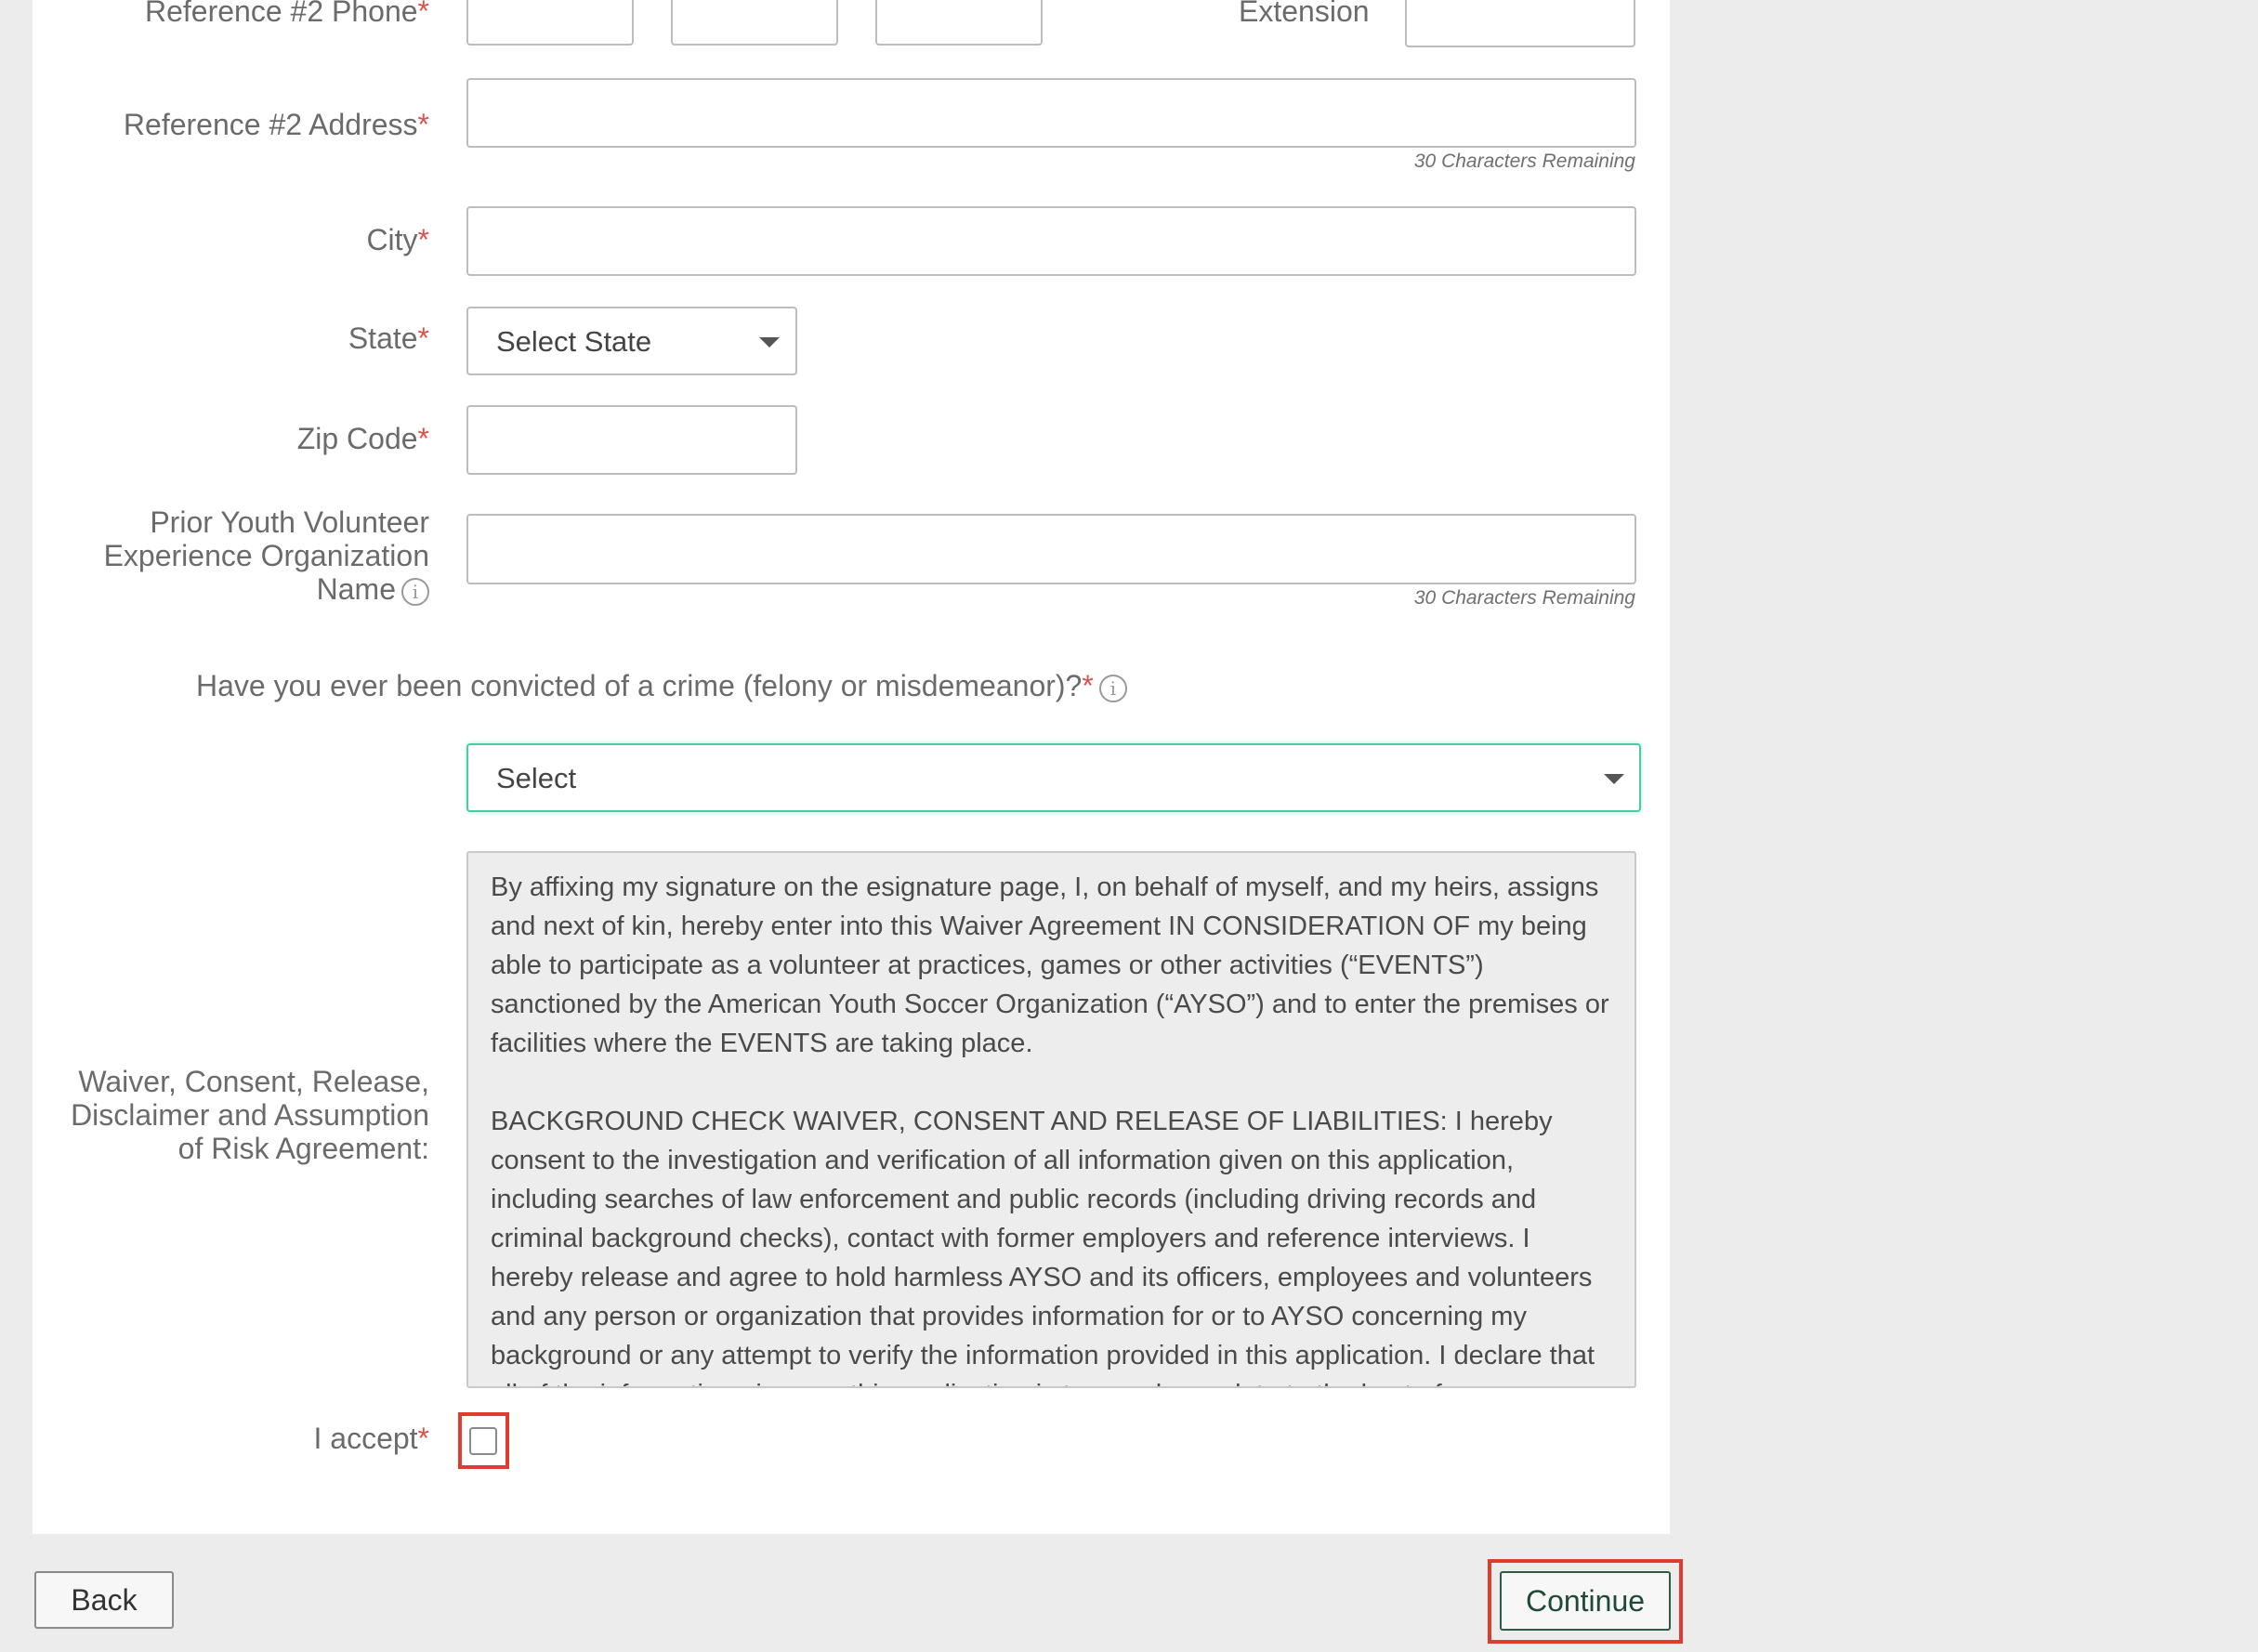 The image size is (2258, 1652). Describe the element at coordinates (250, 1115) in the screenshot. I see `waiver-label-line2: Disclaimer and Assumption` at that location.